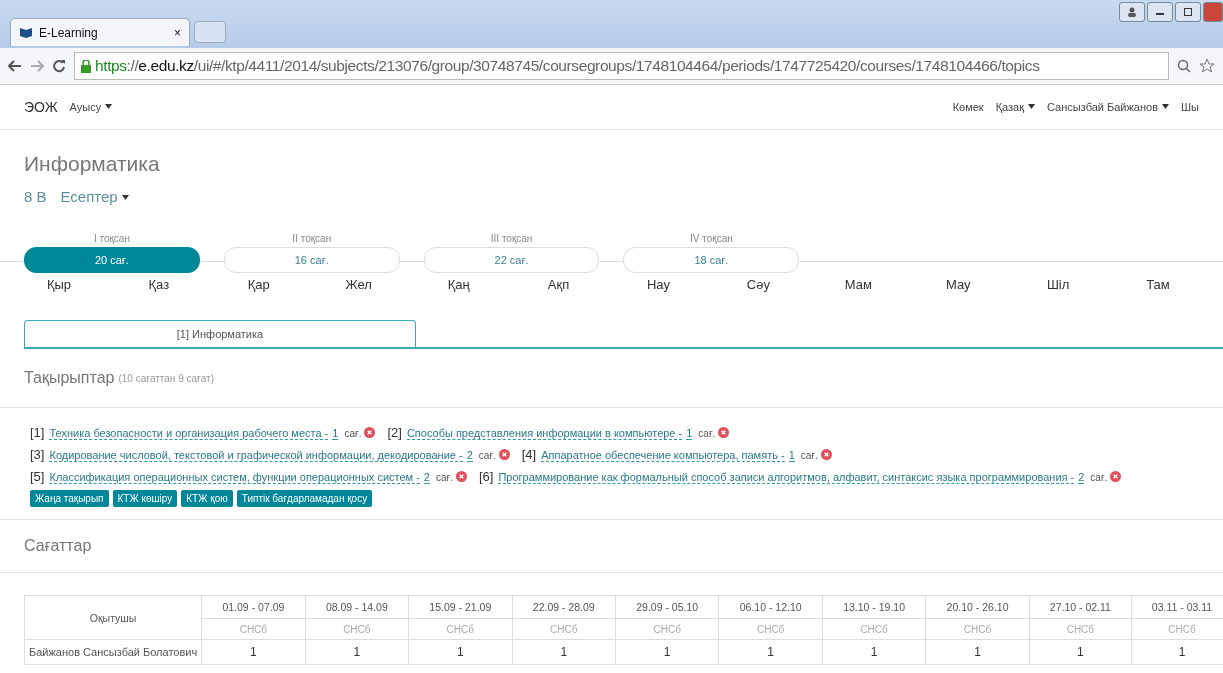  Describe the element at coordinates (758, 284) in the screenshot. I see `month-label: Сәу` at that location.